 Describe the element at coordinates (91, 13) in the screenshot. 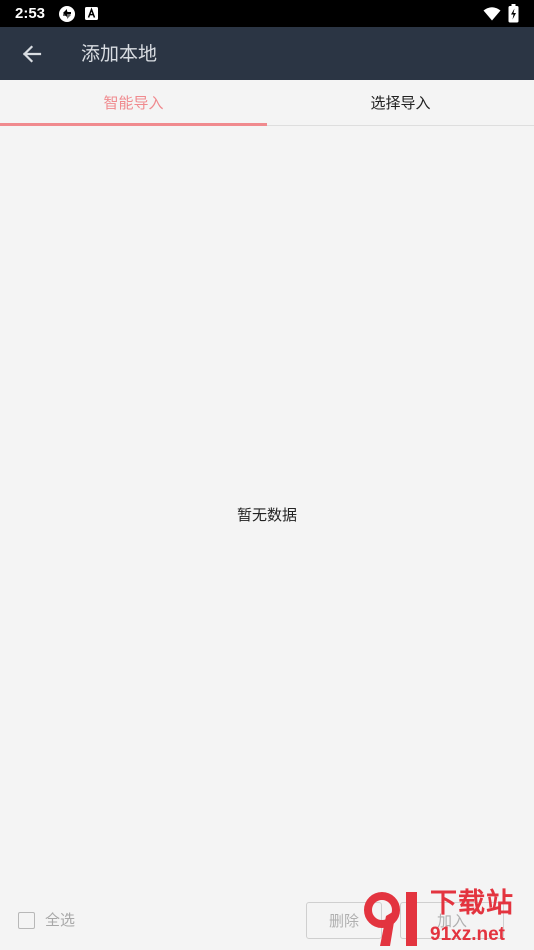

I see `keyboard-a-icon` at that location.